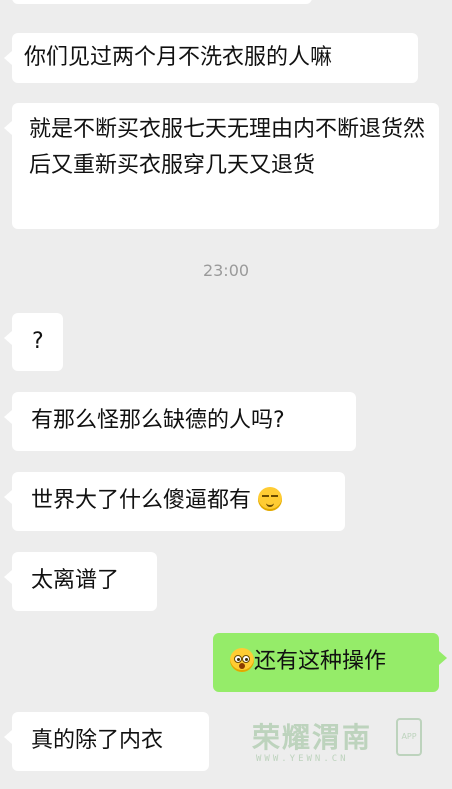 This screenshot has width=452, height=789. Describe the element at coordinates (302, 759) in the screenshot. I see `watermark-url: WWW.YEWN.CN` at that location.